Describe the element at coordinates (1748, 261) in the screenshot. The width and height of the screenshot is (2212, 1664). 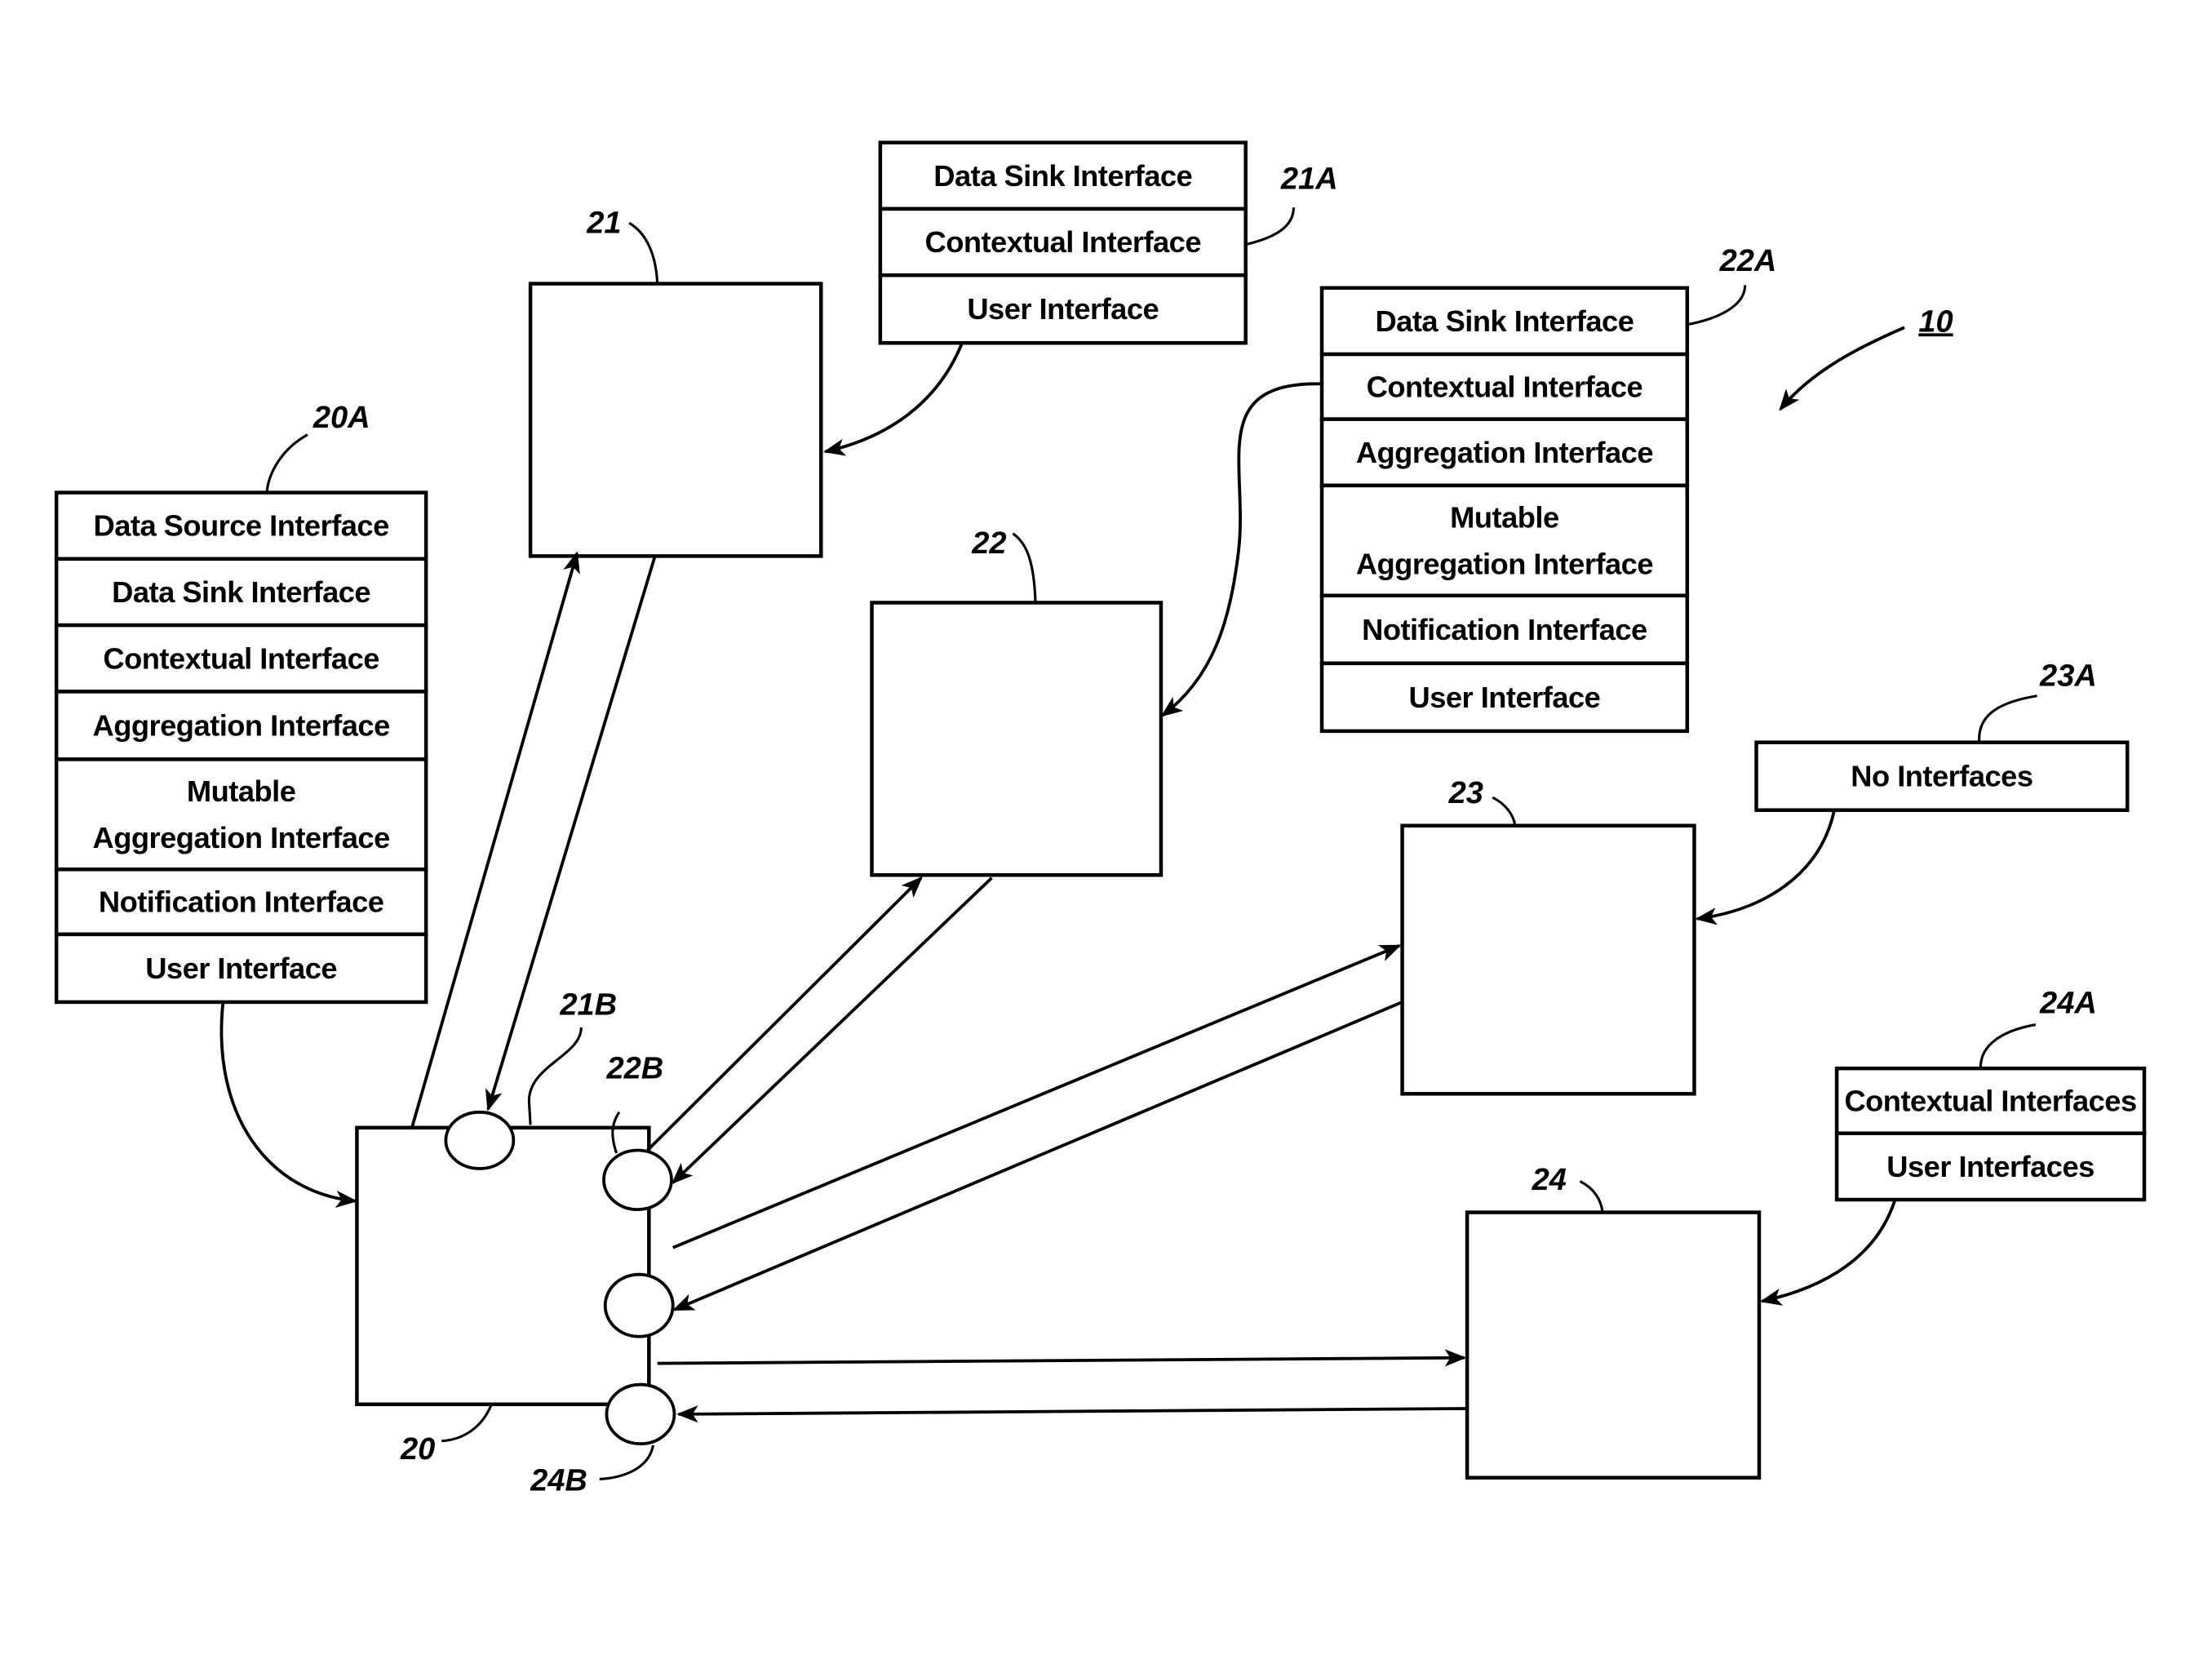
I see `table-22a-ref: 22A` at that location.